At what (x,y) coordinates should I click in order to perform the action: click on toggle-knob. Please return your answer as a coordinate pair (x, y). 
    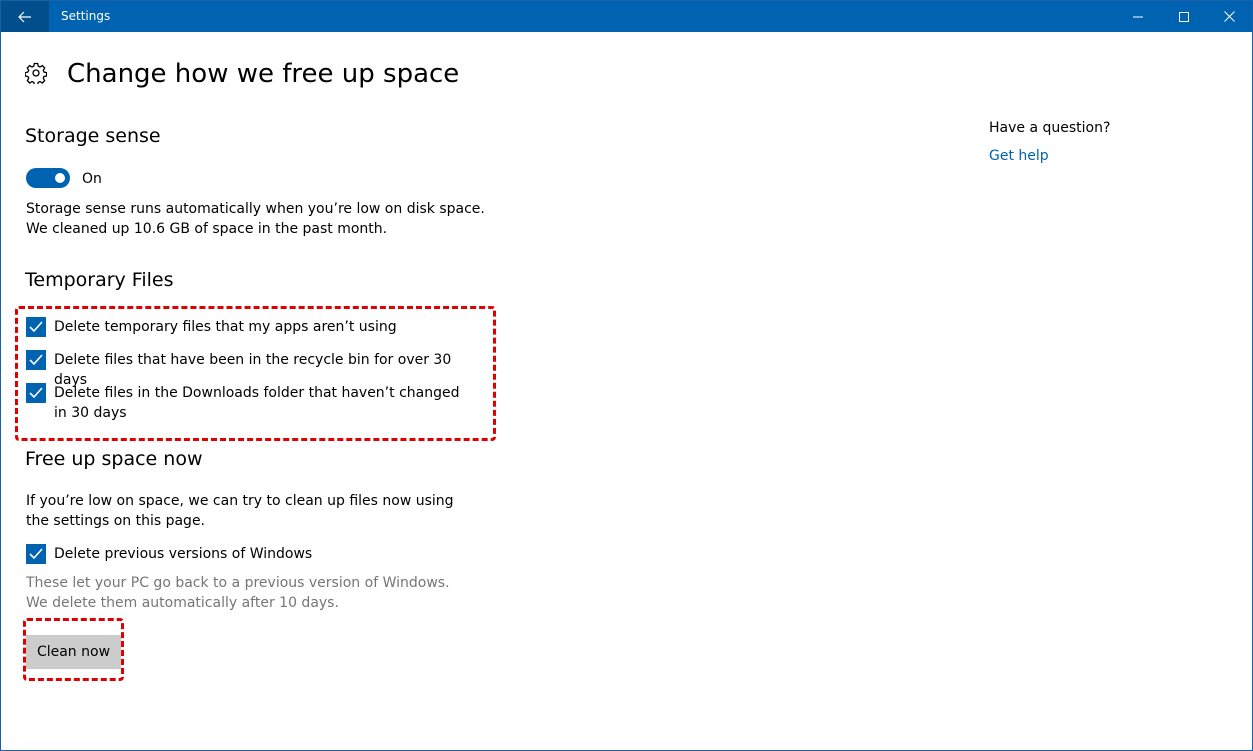
    Looking at the image, I should click on (60, 178).